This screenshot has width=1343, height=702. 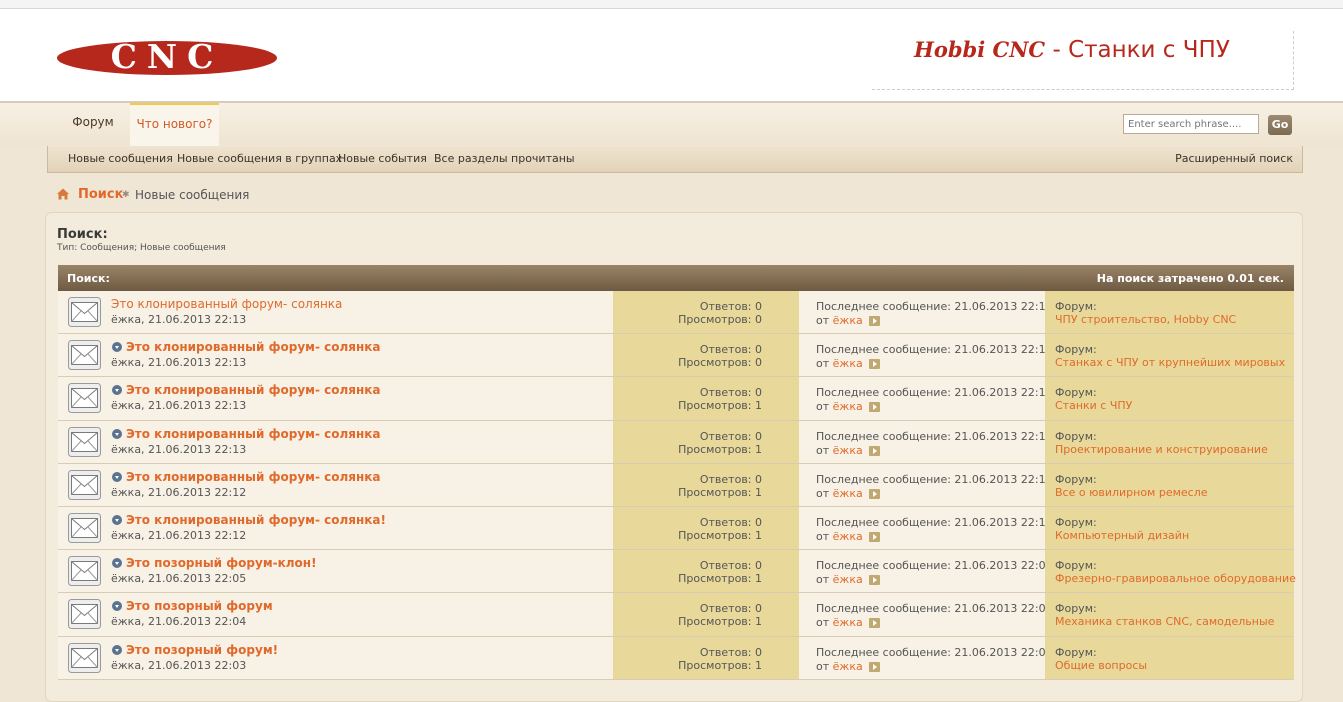 What do you see at coordinates (63, 194) in the screenshot?
I see `home-icon` at bounding box center [63, 194].